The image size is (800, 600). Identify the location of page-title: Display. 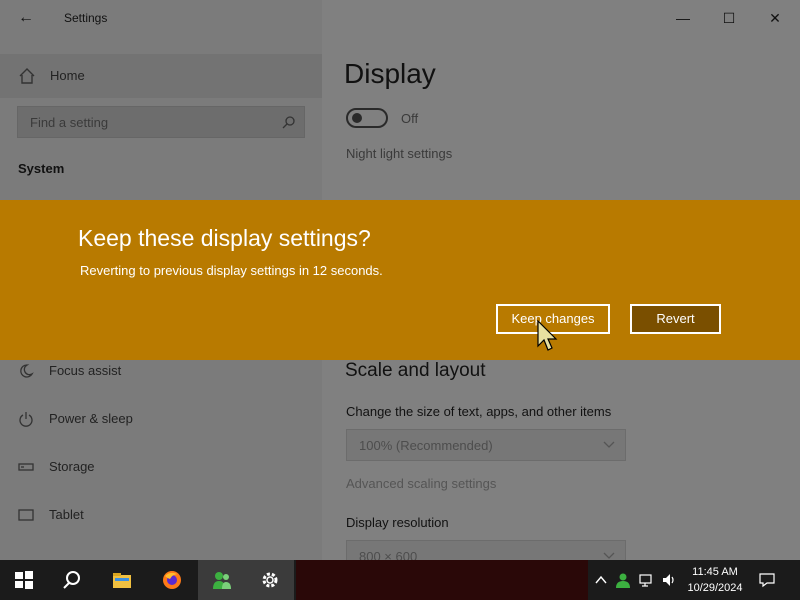
(390, 73).